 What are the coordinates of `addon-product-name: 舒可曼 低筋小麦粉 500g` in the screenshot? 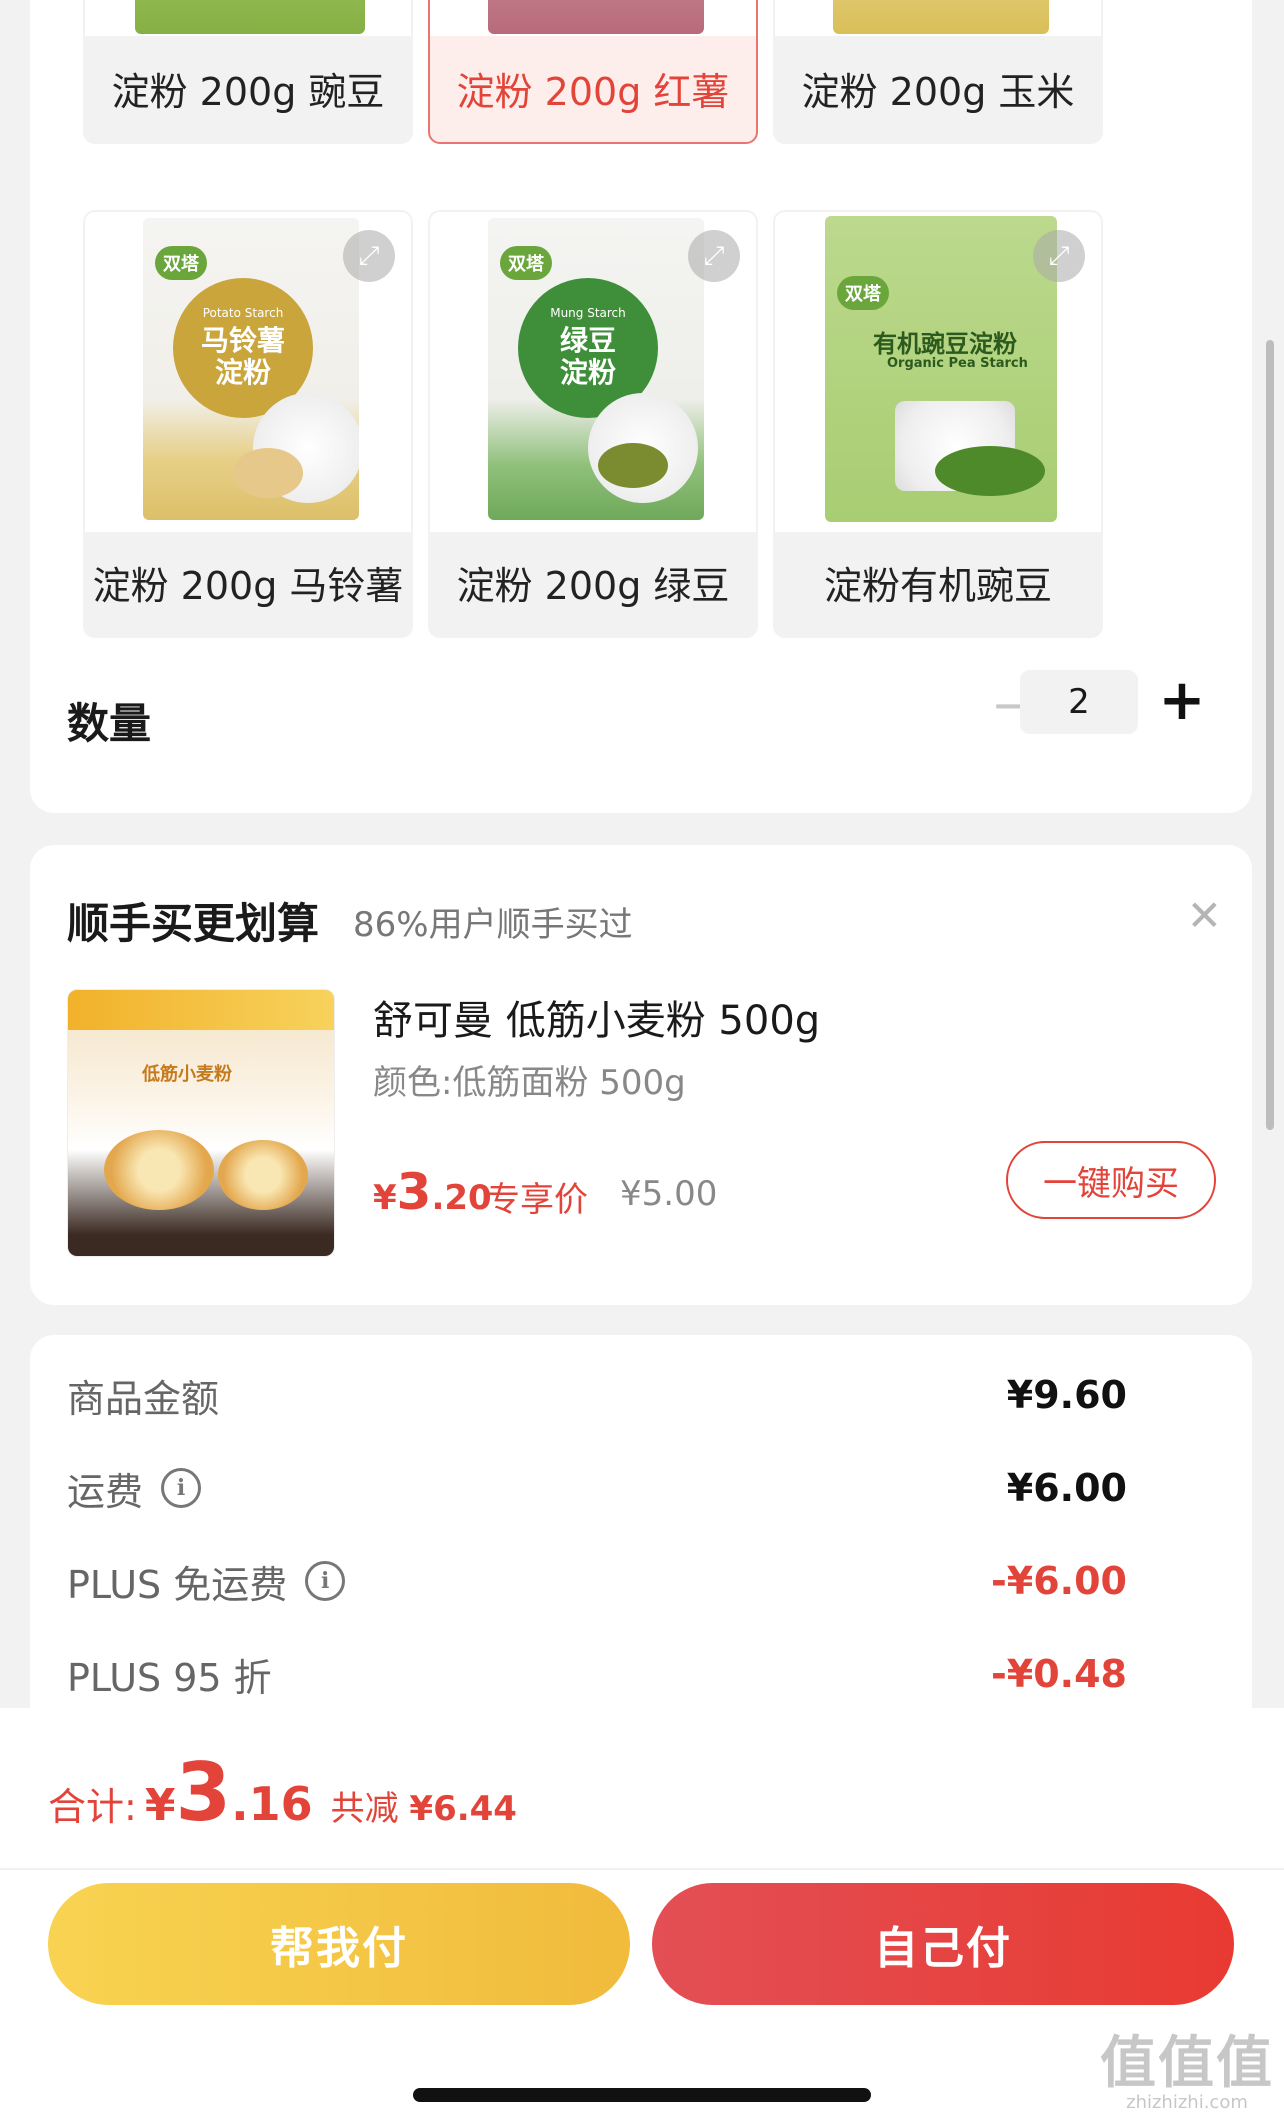 It's located at (596, 1017).